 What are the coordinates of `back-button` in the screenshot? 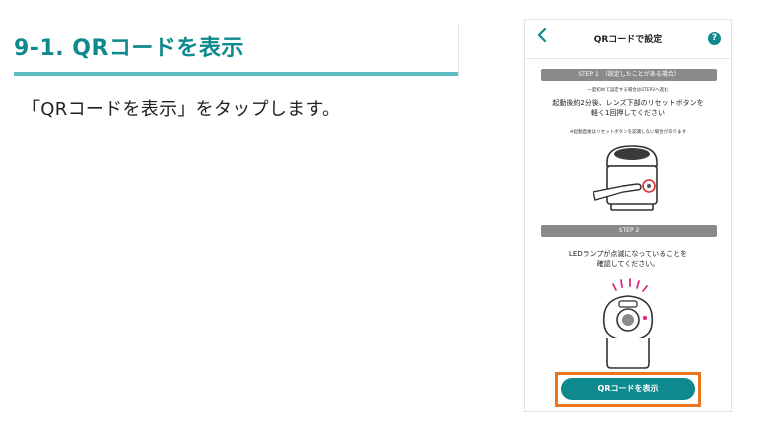 It's located at (542, 36).